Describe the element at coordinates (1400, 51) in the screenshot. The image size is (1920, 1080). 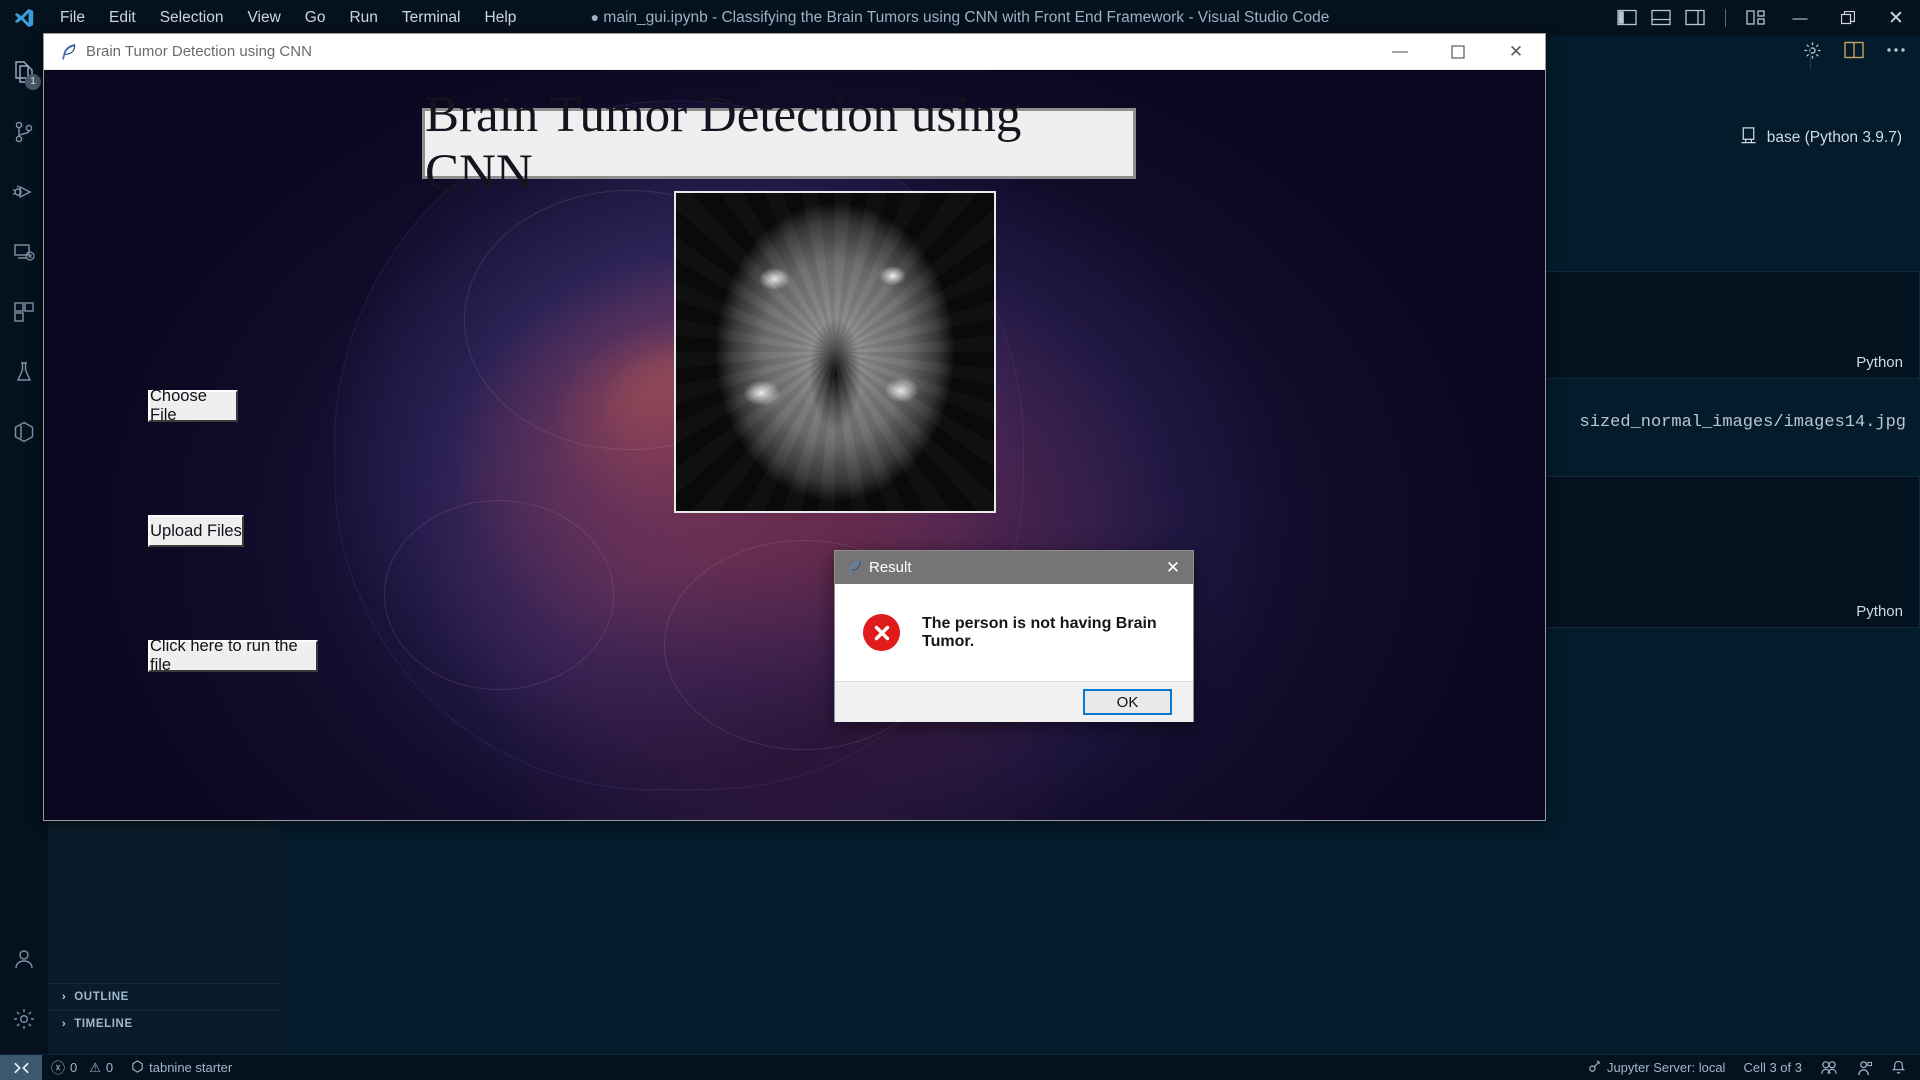
I see `tkinter-minimize-button: —` at that location.